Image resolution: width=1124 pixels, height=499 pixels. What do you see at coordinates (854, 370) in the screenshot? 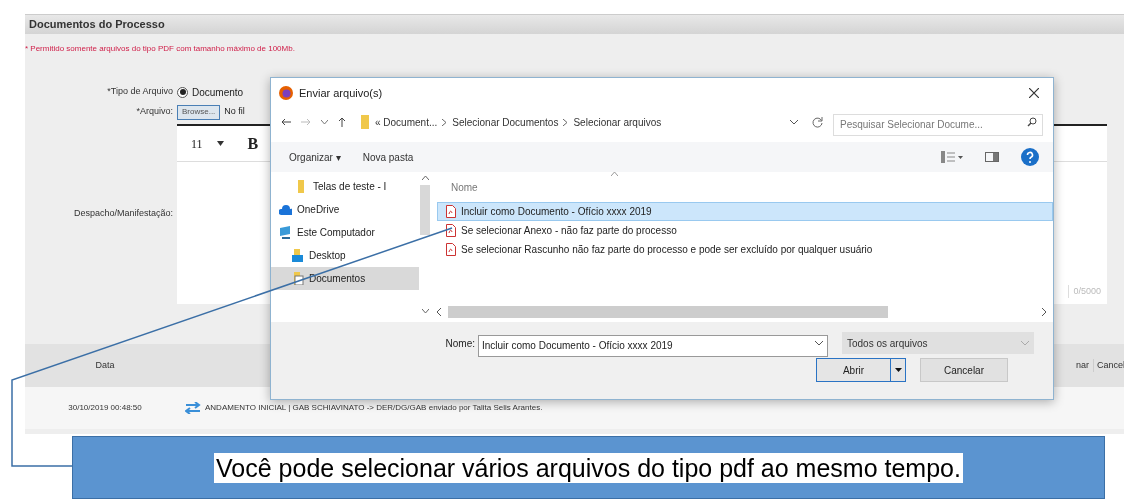
I see `open-button: Abrir` at bounding box center [854, 370].